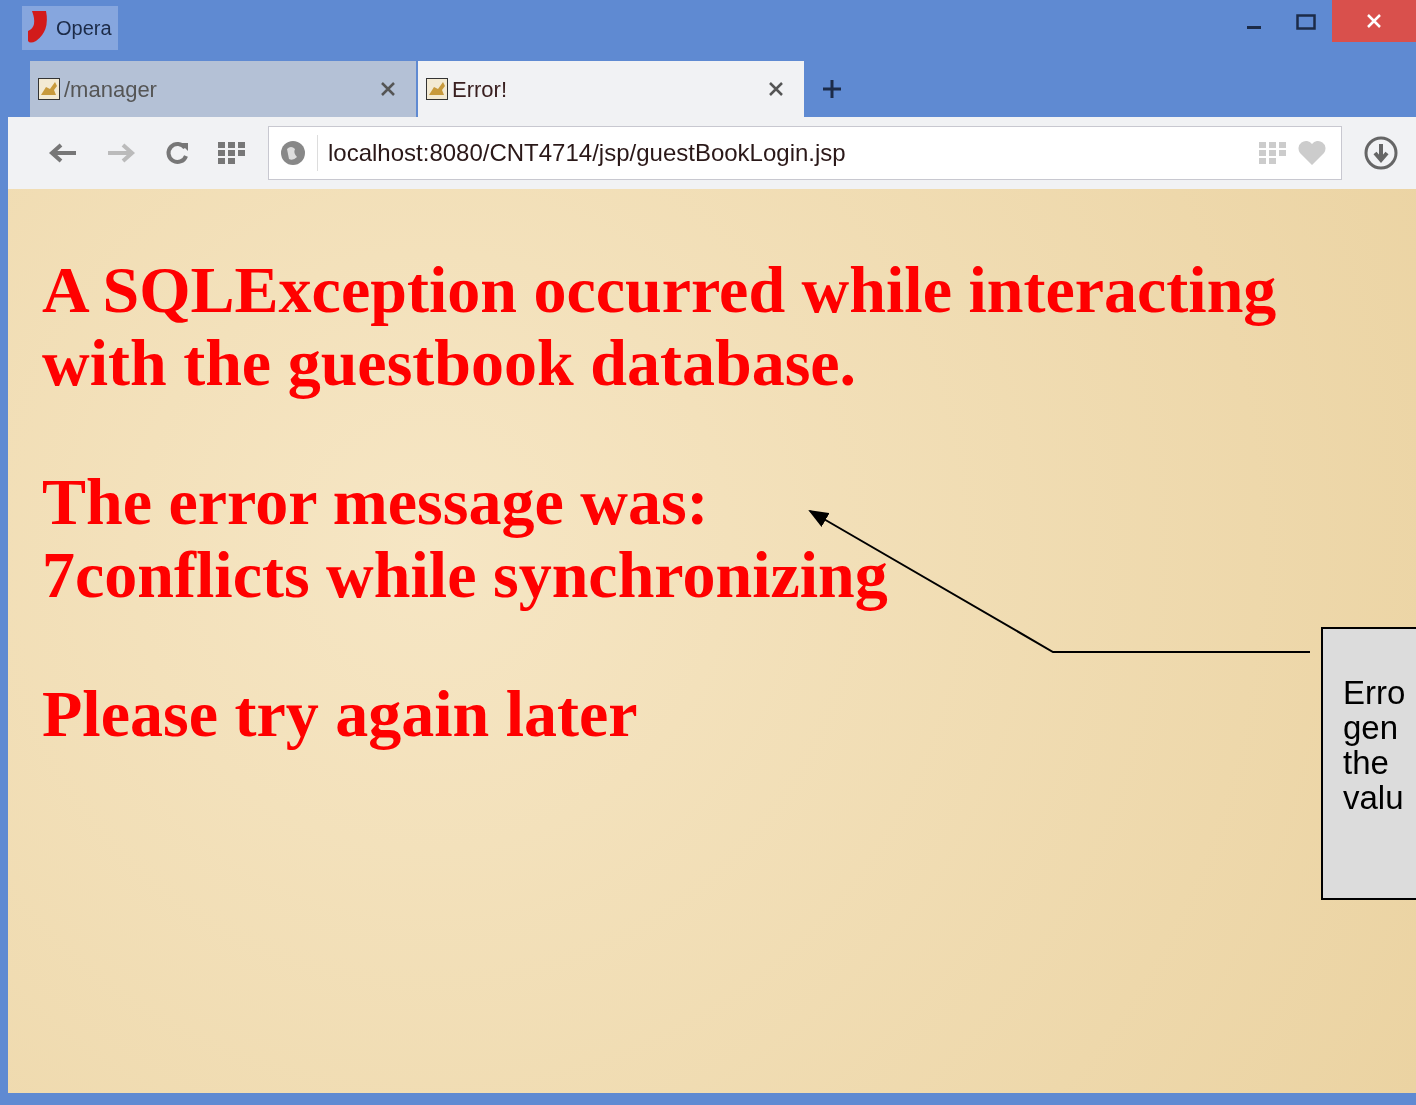  Describe the element at coordinates (660, 326) in the screenshot. I see `error-text: A SQLException occurred while interacting with the guestbook database.` at that location.